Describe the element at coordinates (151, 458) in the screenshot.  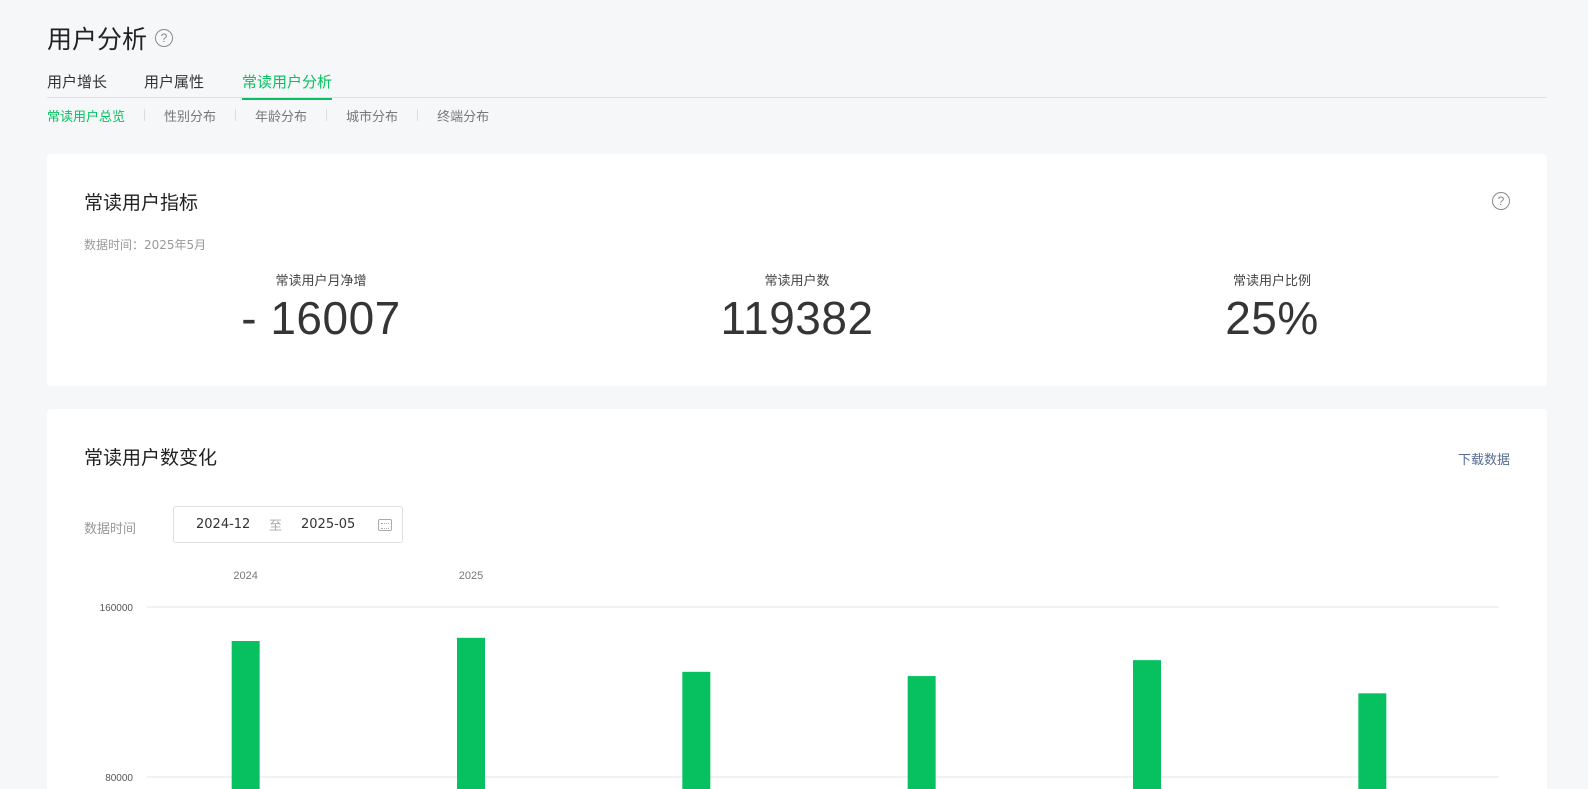
I see `trend-card-title: 常读用户数变化` at that location.